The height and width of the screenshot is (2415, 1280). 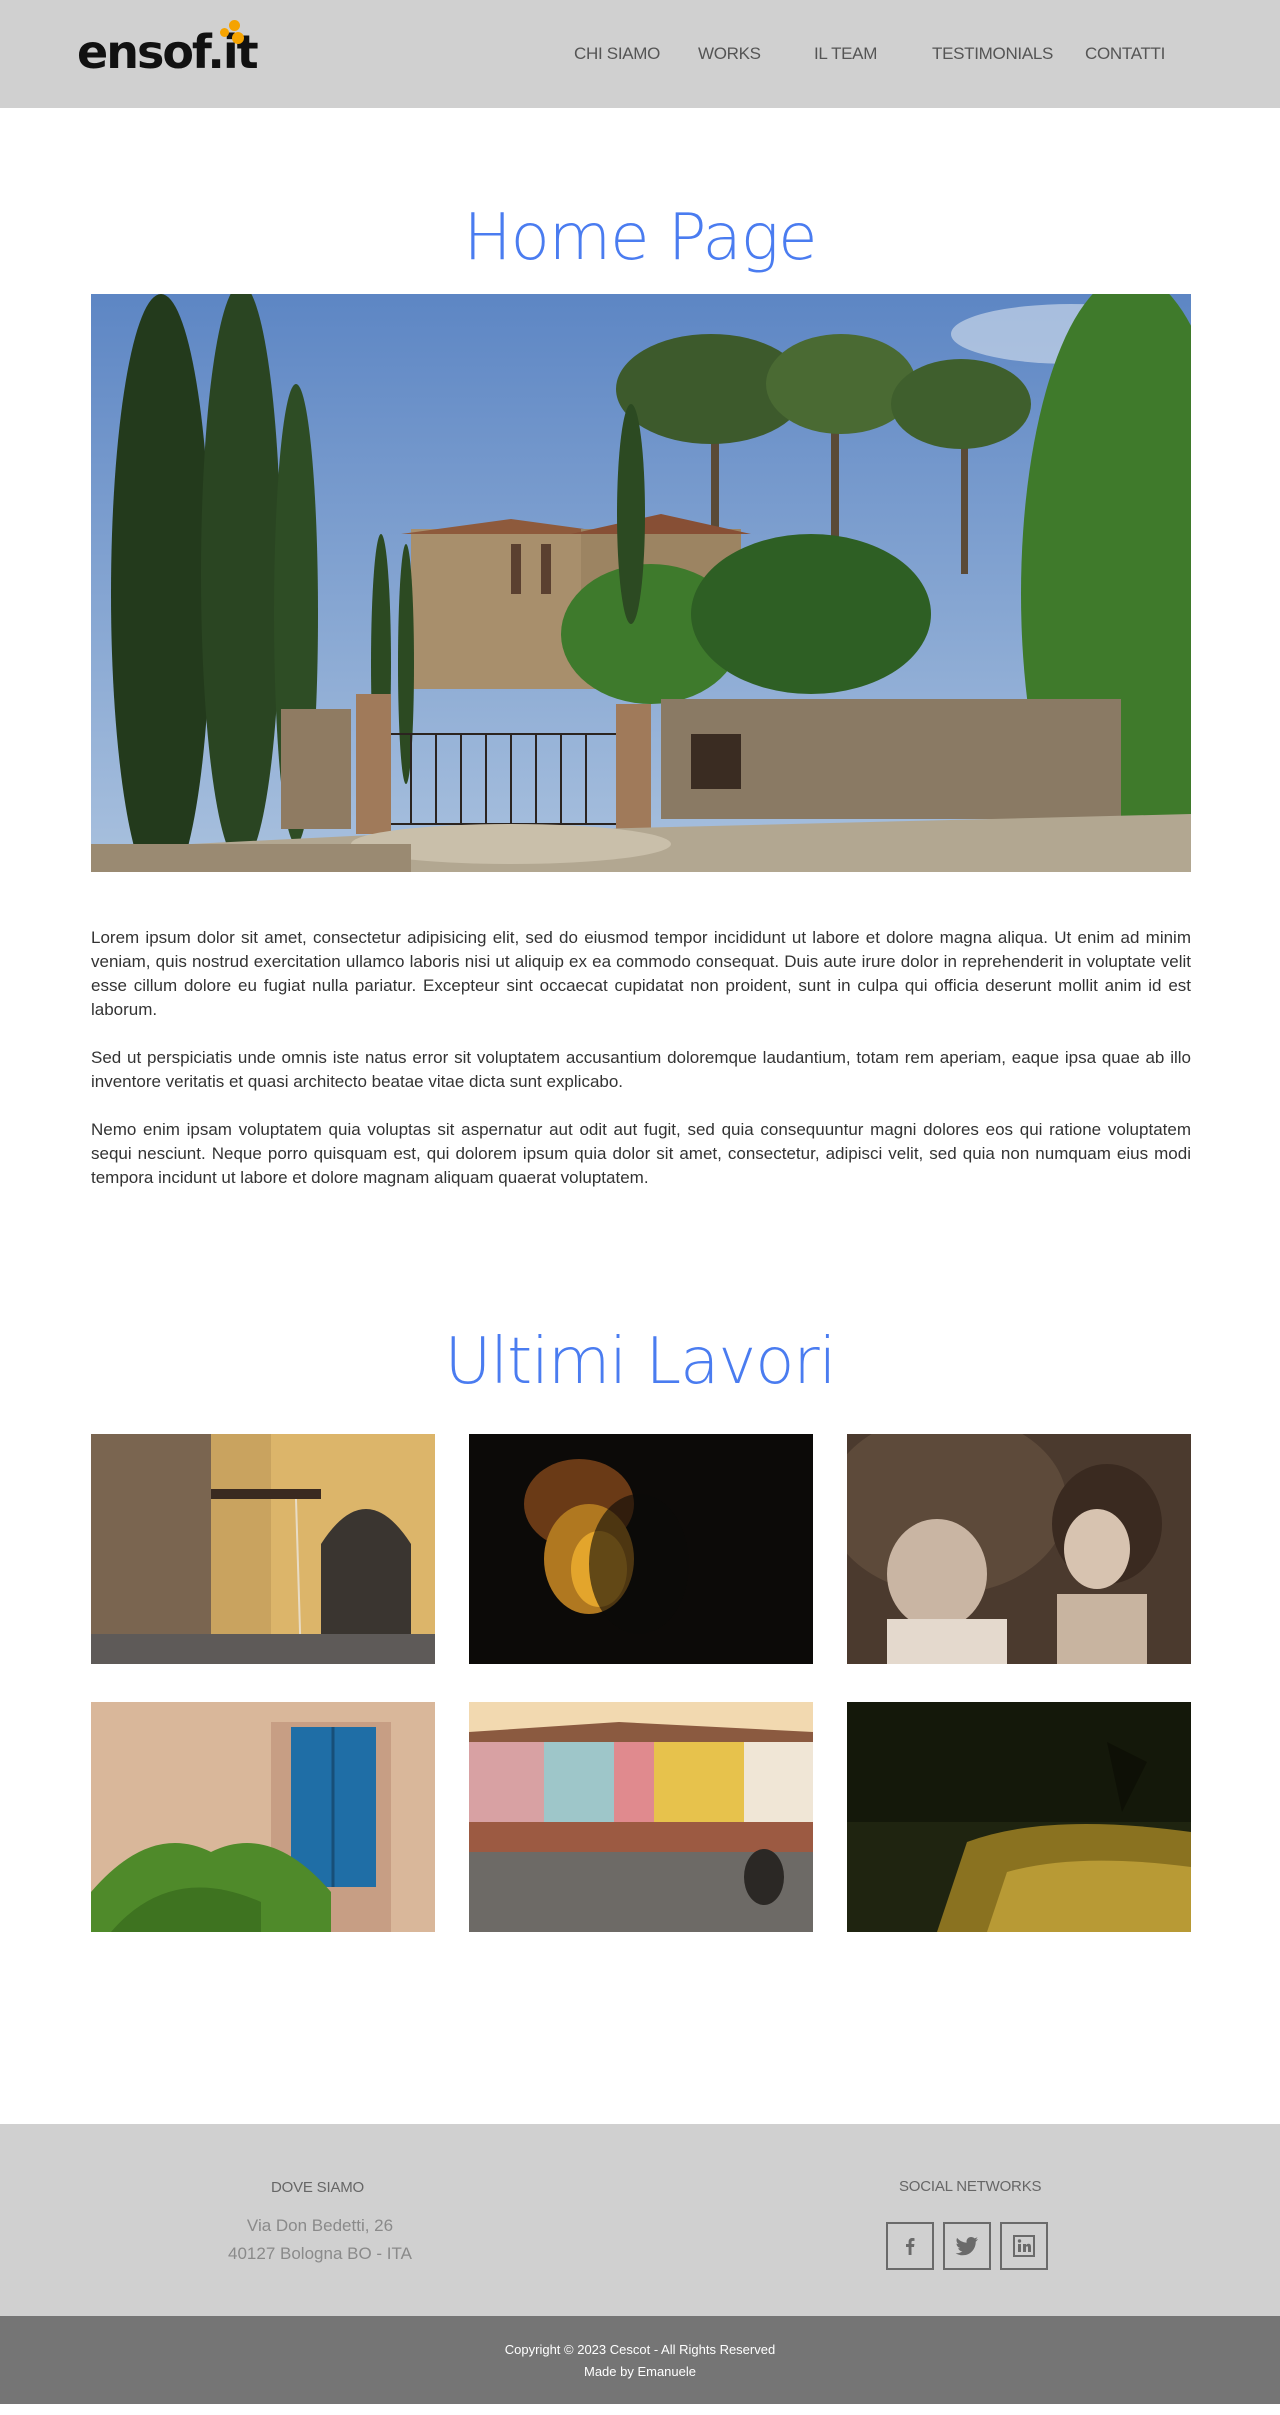 I want to click on twitter-button, so click(x=967, y=2246).